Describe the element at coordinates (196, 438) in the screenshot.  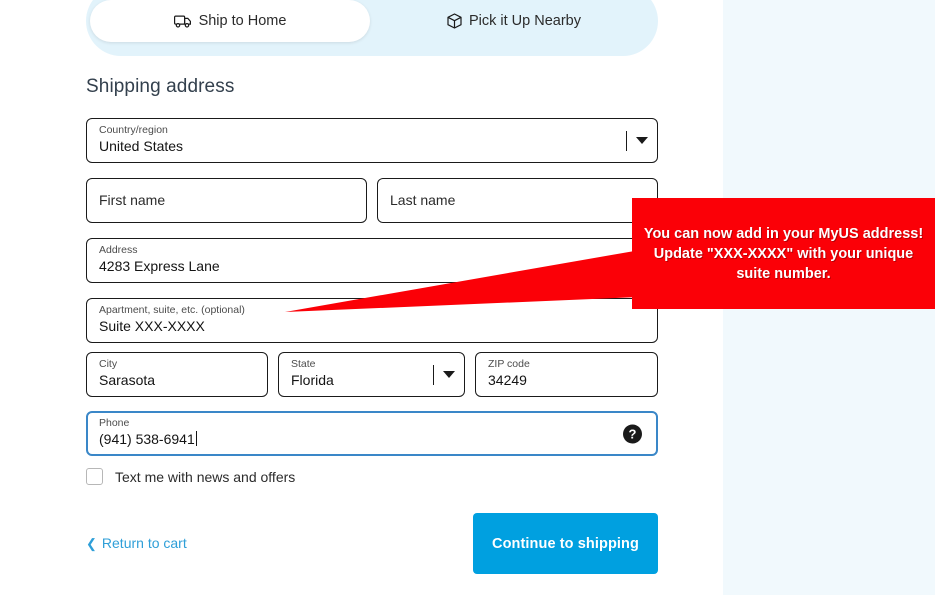
I see `text-caret` at that location.